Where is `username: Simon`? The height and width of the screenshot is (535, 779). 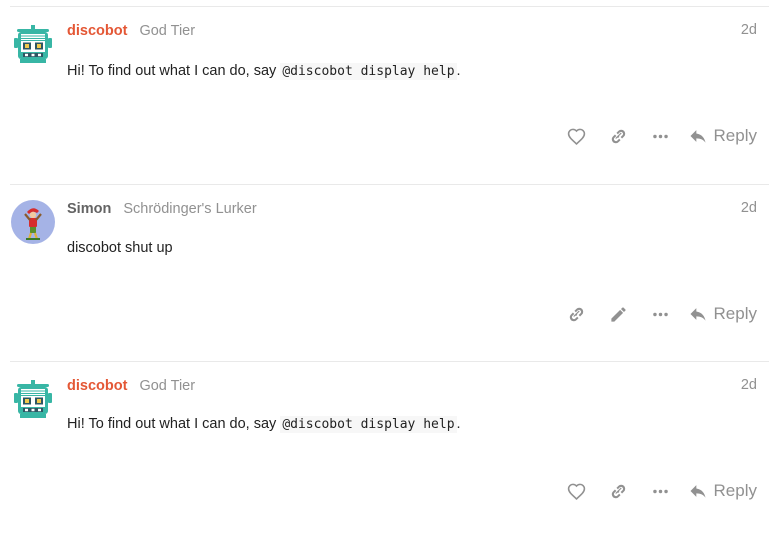 username: Simon is located at coordinates (89, 209).